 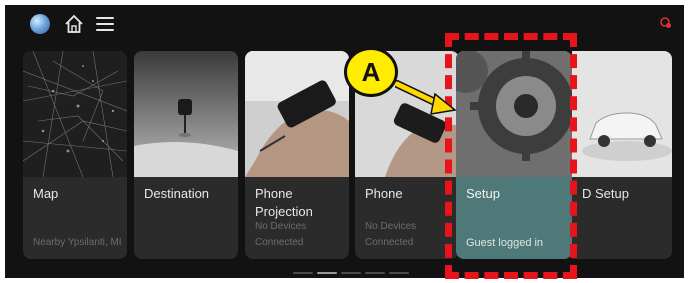 I want to click on card-phone-projection: Phone Projection No Devices Connected, so click(x=297, y=155).